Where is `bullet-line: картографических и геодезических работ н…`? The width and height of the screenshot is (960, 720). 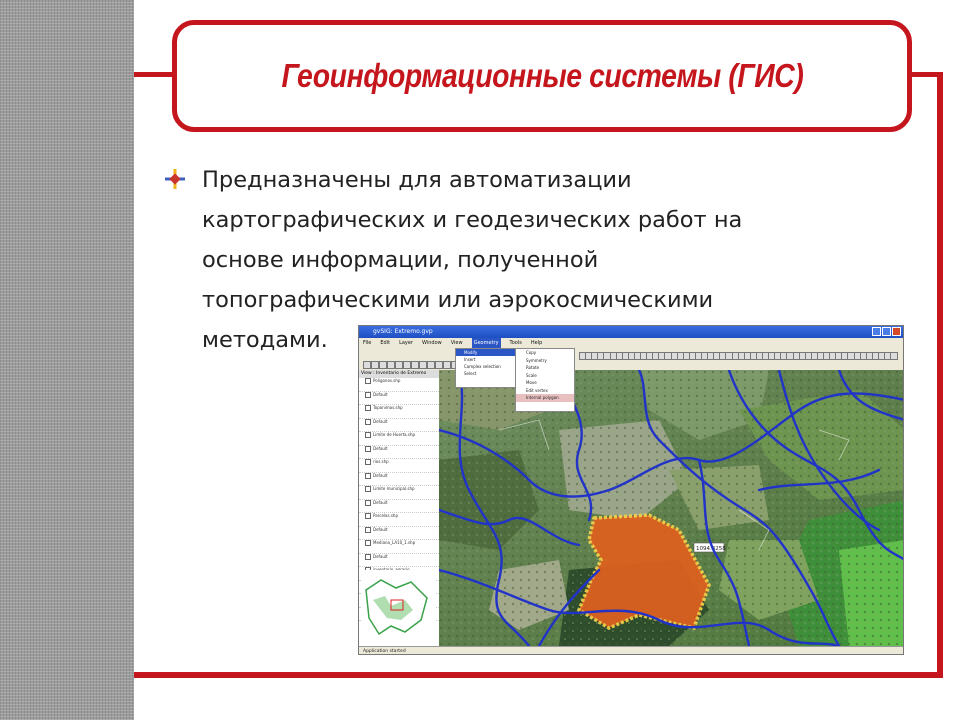 bullet-line: картографических и геодезических работ н… is located at coordinates (472, 220).